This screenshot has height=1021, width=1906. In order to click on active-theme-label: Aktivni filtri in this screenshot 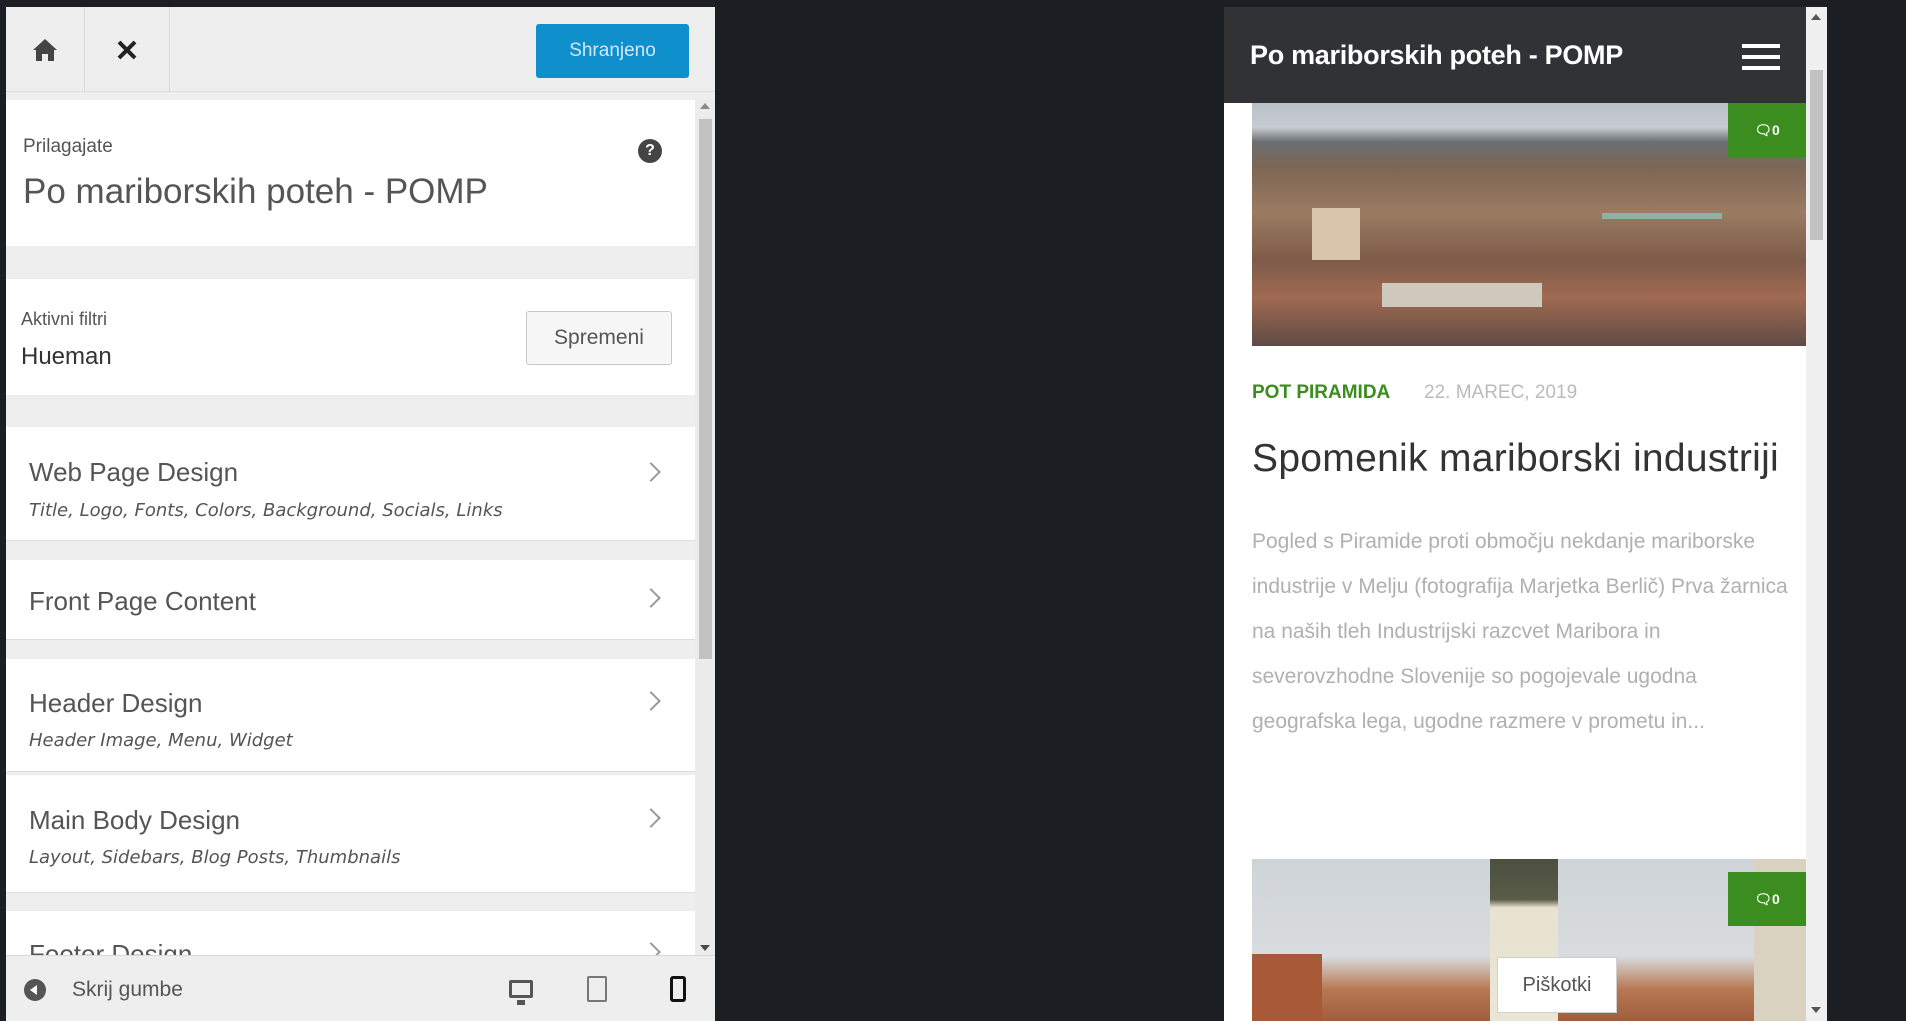, I will do `click(64, 319)`.